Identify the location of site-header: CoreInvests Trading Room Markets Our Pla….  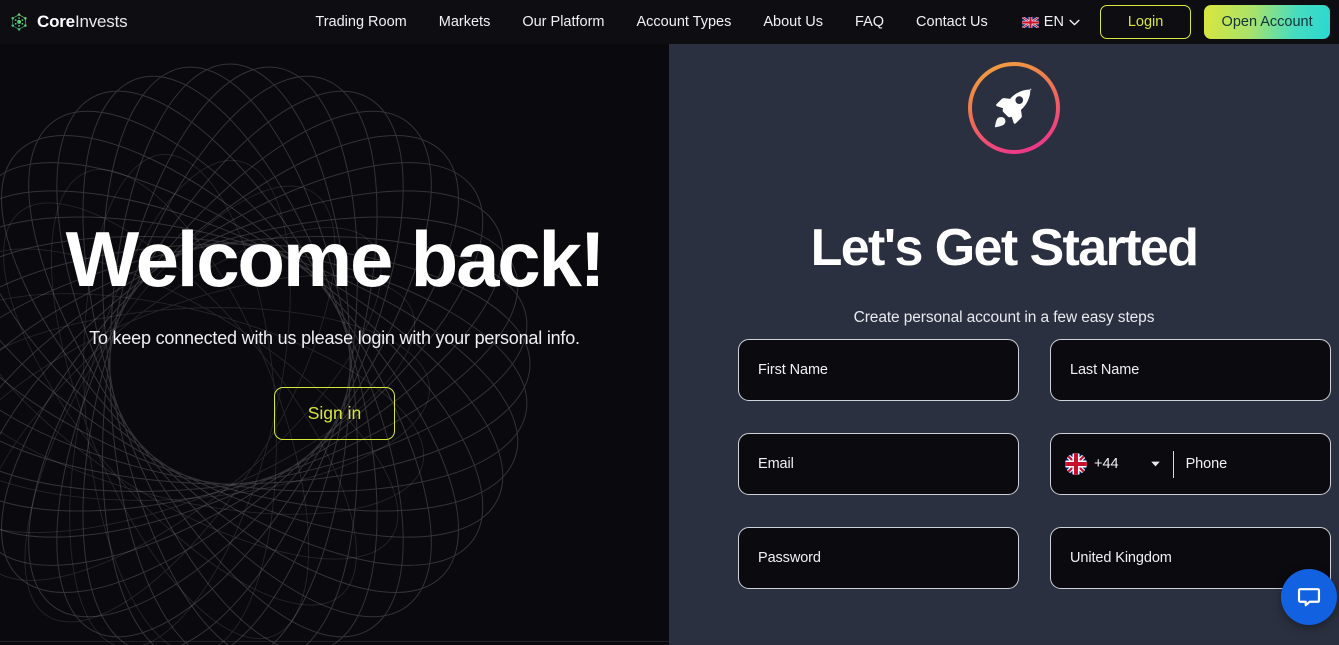
(669, 22).